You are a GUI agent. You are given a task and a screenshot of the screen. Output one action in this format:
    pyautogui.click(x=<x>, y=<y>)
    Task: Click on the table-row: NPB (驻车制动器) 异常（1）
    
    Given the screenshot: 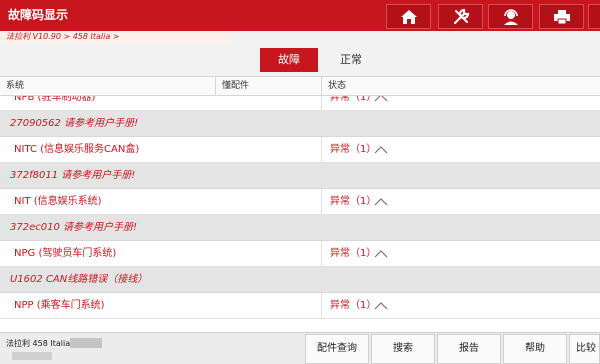 What is the action you would take?
    pyautogui.click(x=300, y=103)
    